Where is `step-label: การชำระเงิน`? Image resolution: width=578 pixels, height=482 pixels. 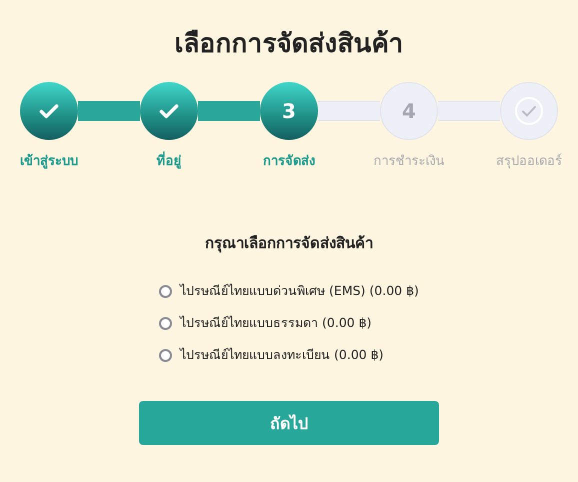 step-label: การชำระเงิน is located at coordinates (409, 162).